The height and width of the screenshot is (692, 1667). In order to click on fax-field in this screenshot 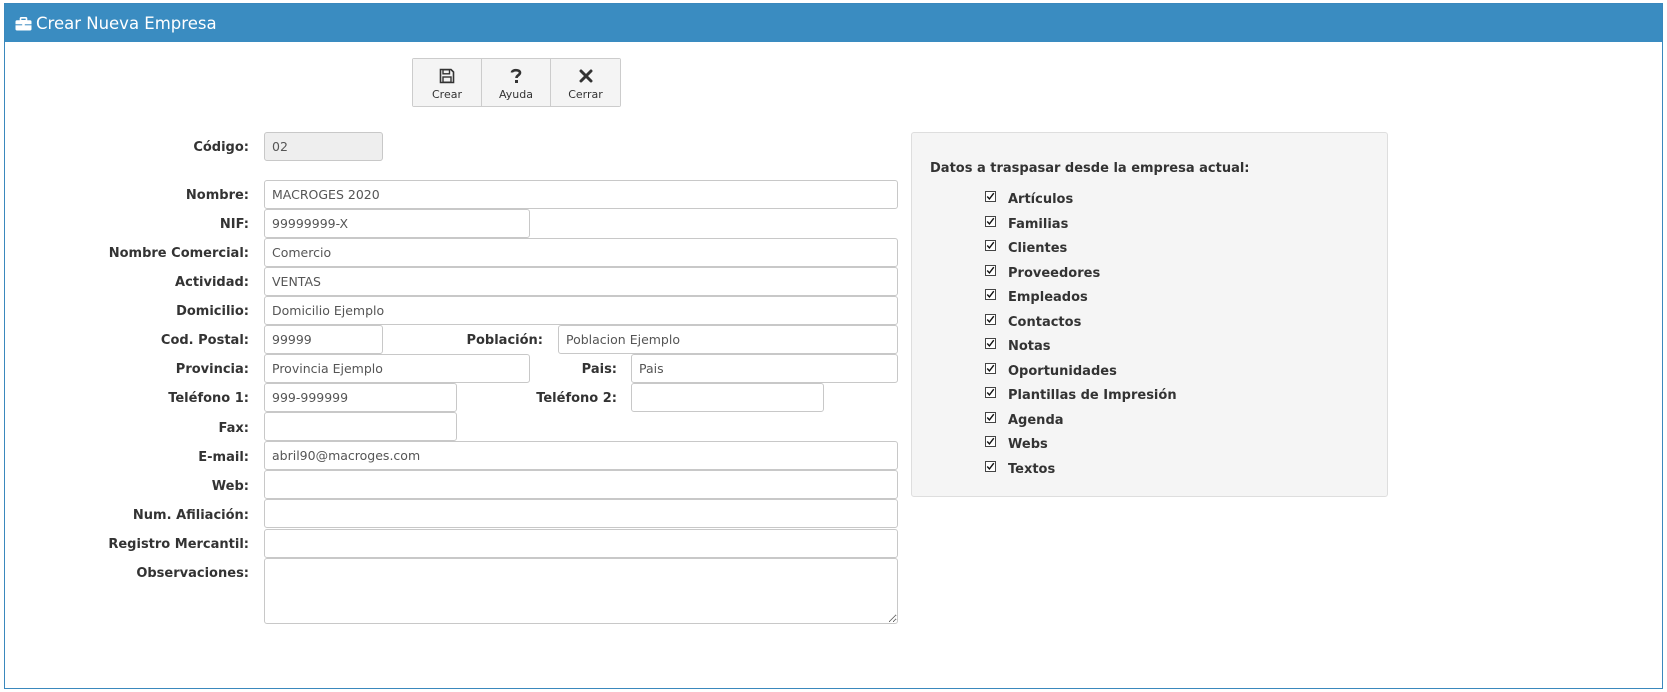, I will do `click(360, 426)`.